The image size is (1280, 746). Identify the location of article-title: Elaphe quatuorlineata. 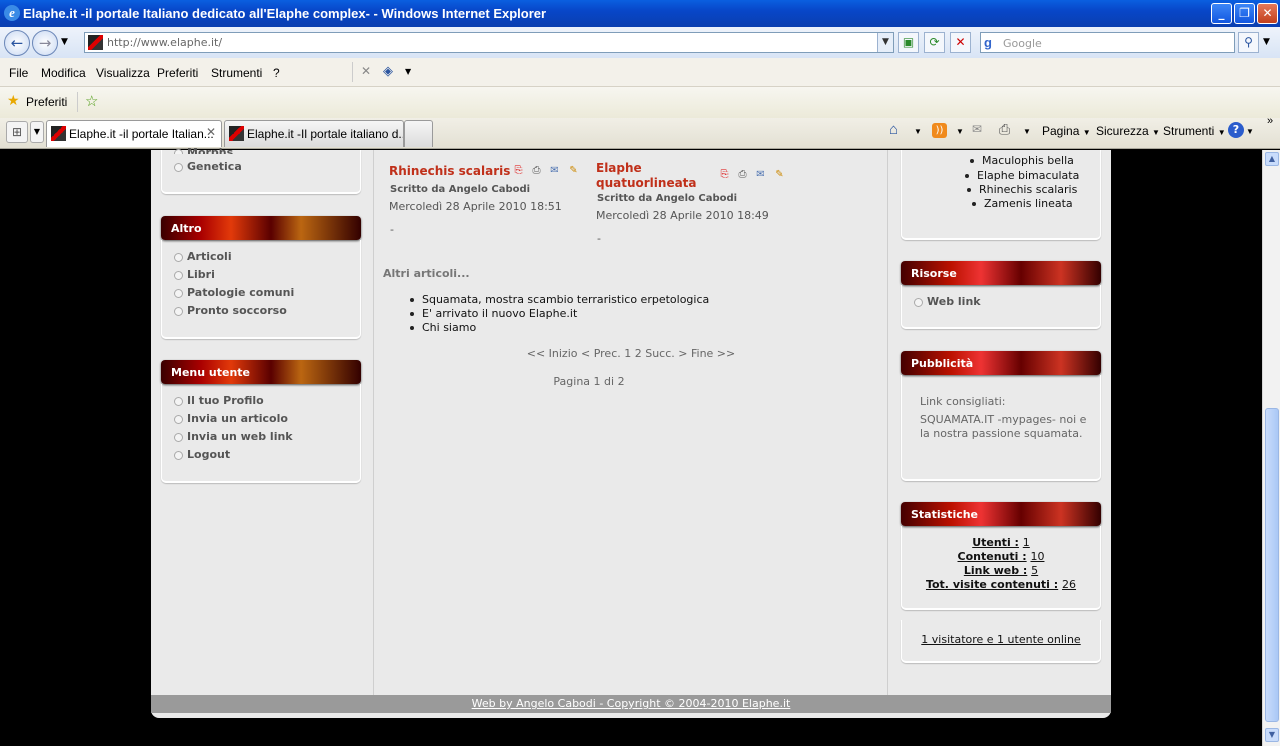
(651, 176).